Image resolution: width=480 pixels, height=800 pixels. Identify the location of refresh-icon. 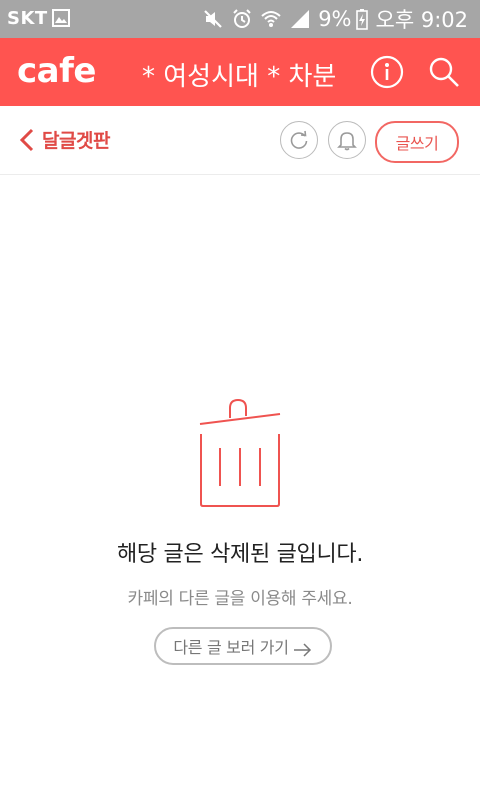
(299, 139).